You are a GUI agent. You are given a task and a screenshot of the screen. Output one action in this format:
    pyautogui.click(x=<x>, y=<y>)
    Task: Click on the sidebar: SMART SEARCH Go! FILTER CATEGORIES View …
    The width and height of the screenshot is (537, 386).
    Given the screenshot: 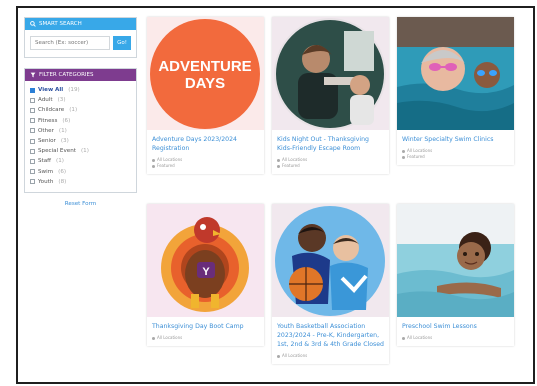 What is the action you would take?
    pyautogui.click(x=80, y=112)
    